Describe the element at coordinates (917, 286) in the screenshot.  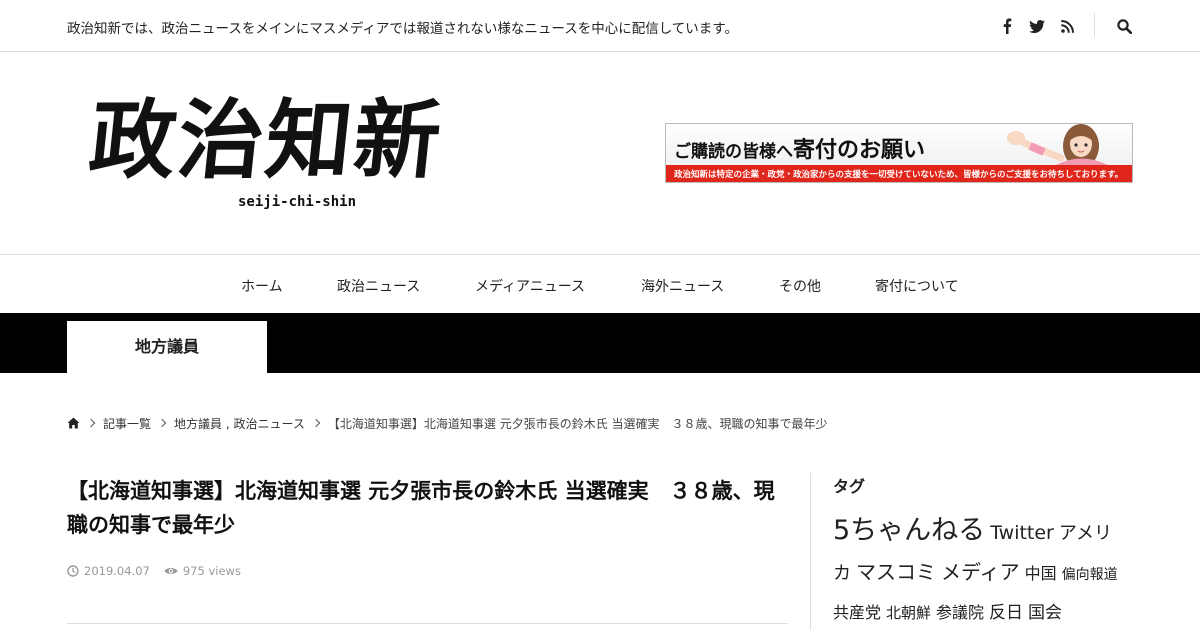
I see `nav-donation: 寄付について` at that location.